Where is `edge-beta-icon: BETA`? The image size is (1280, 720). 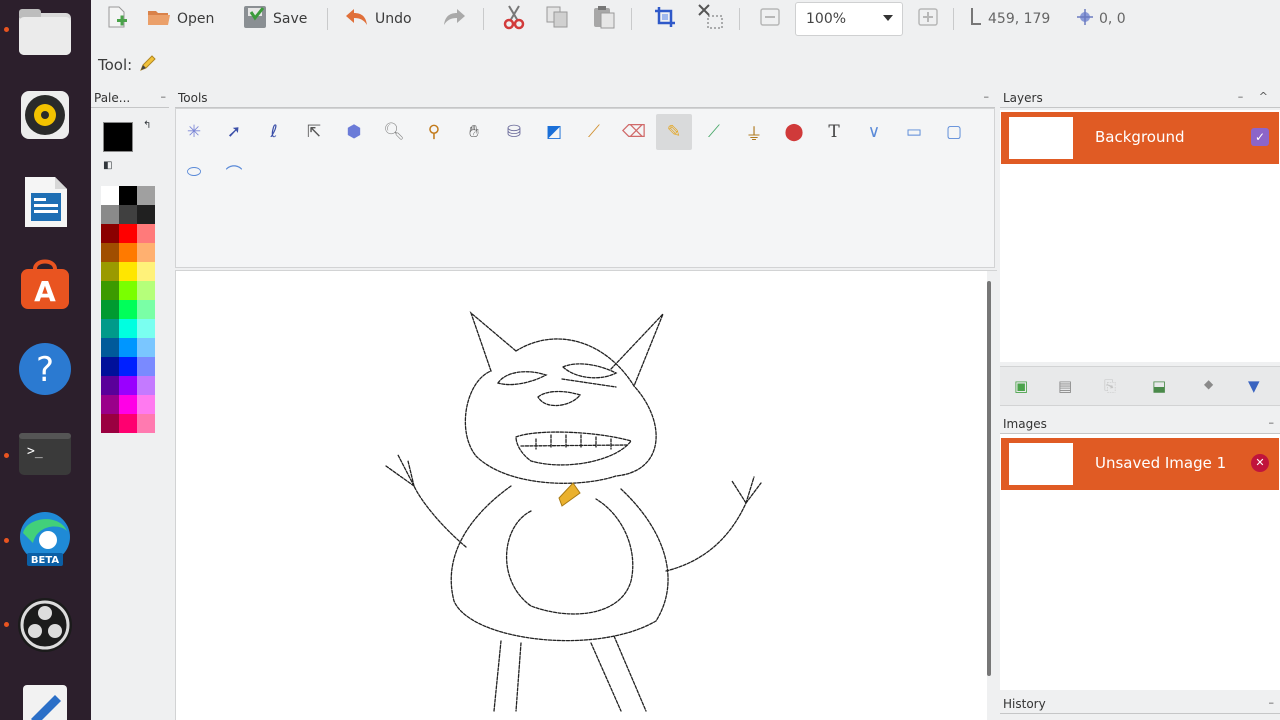 edge-beta-icon: BETA is located at coordinates (45, 539).